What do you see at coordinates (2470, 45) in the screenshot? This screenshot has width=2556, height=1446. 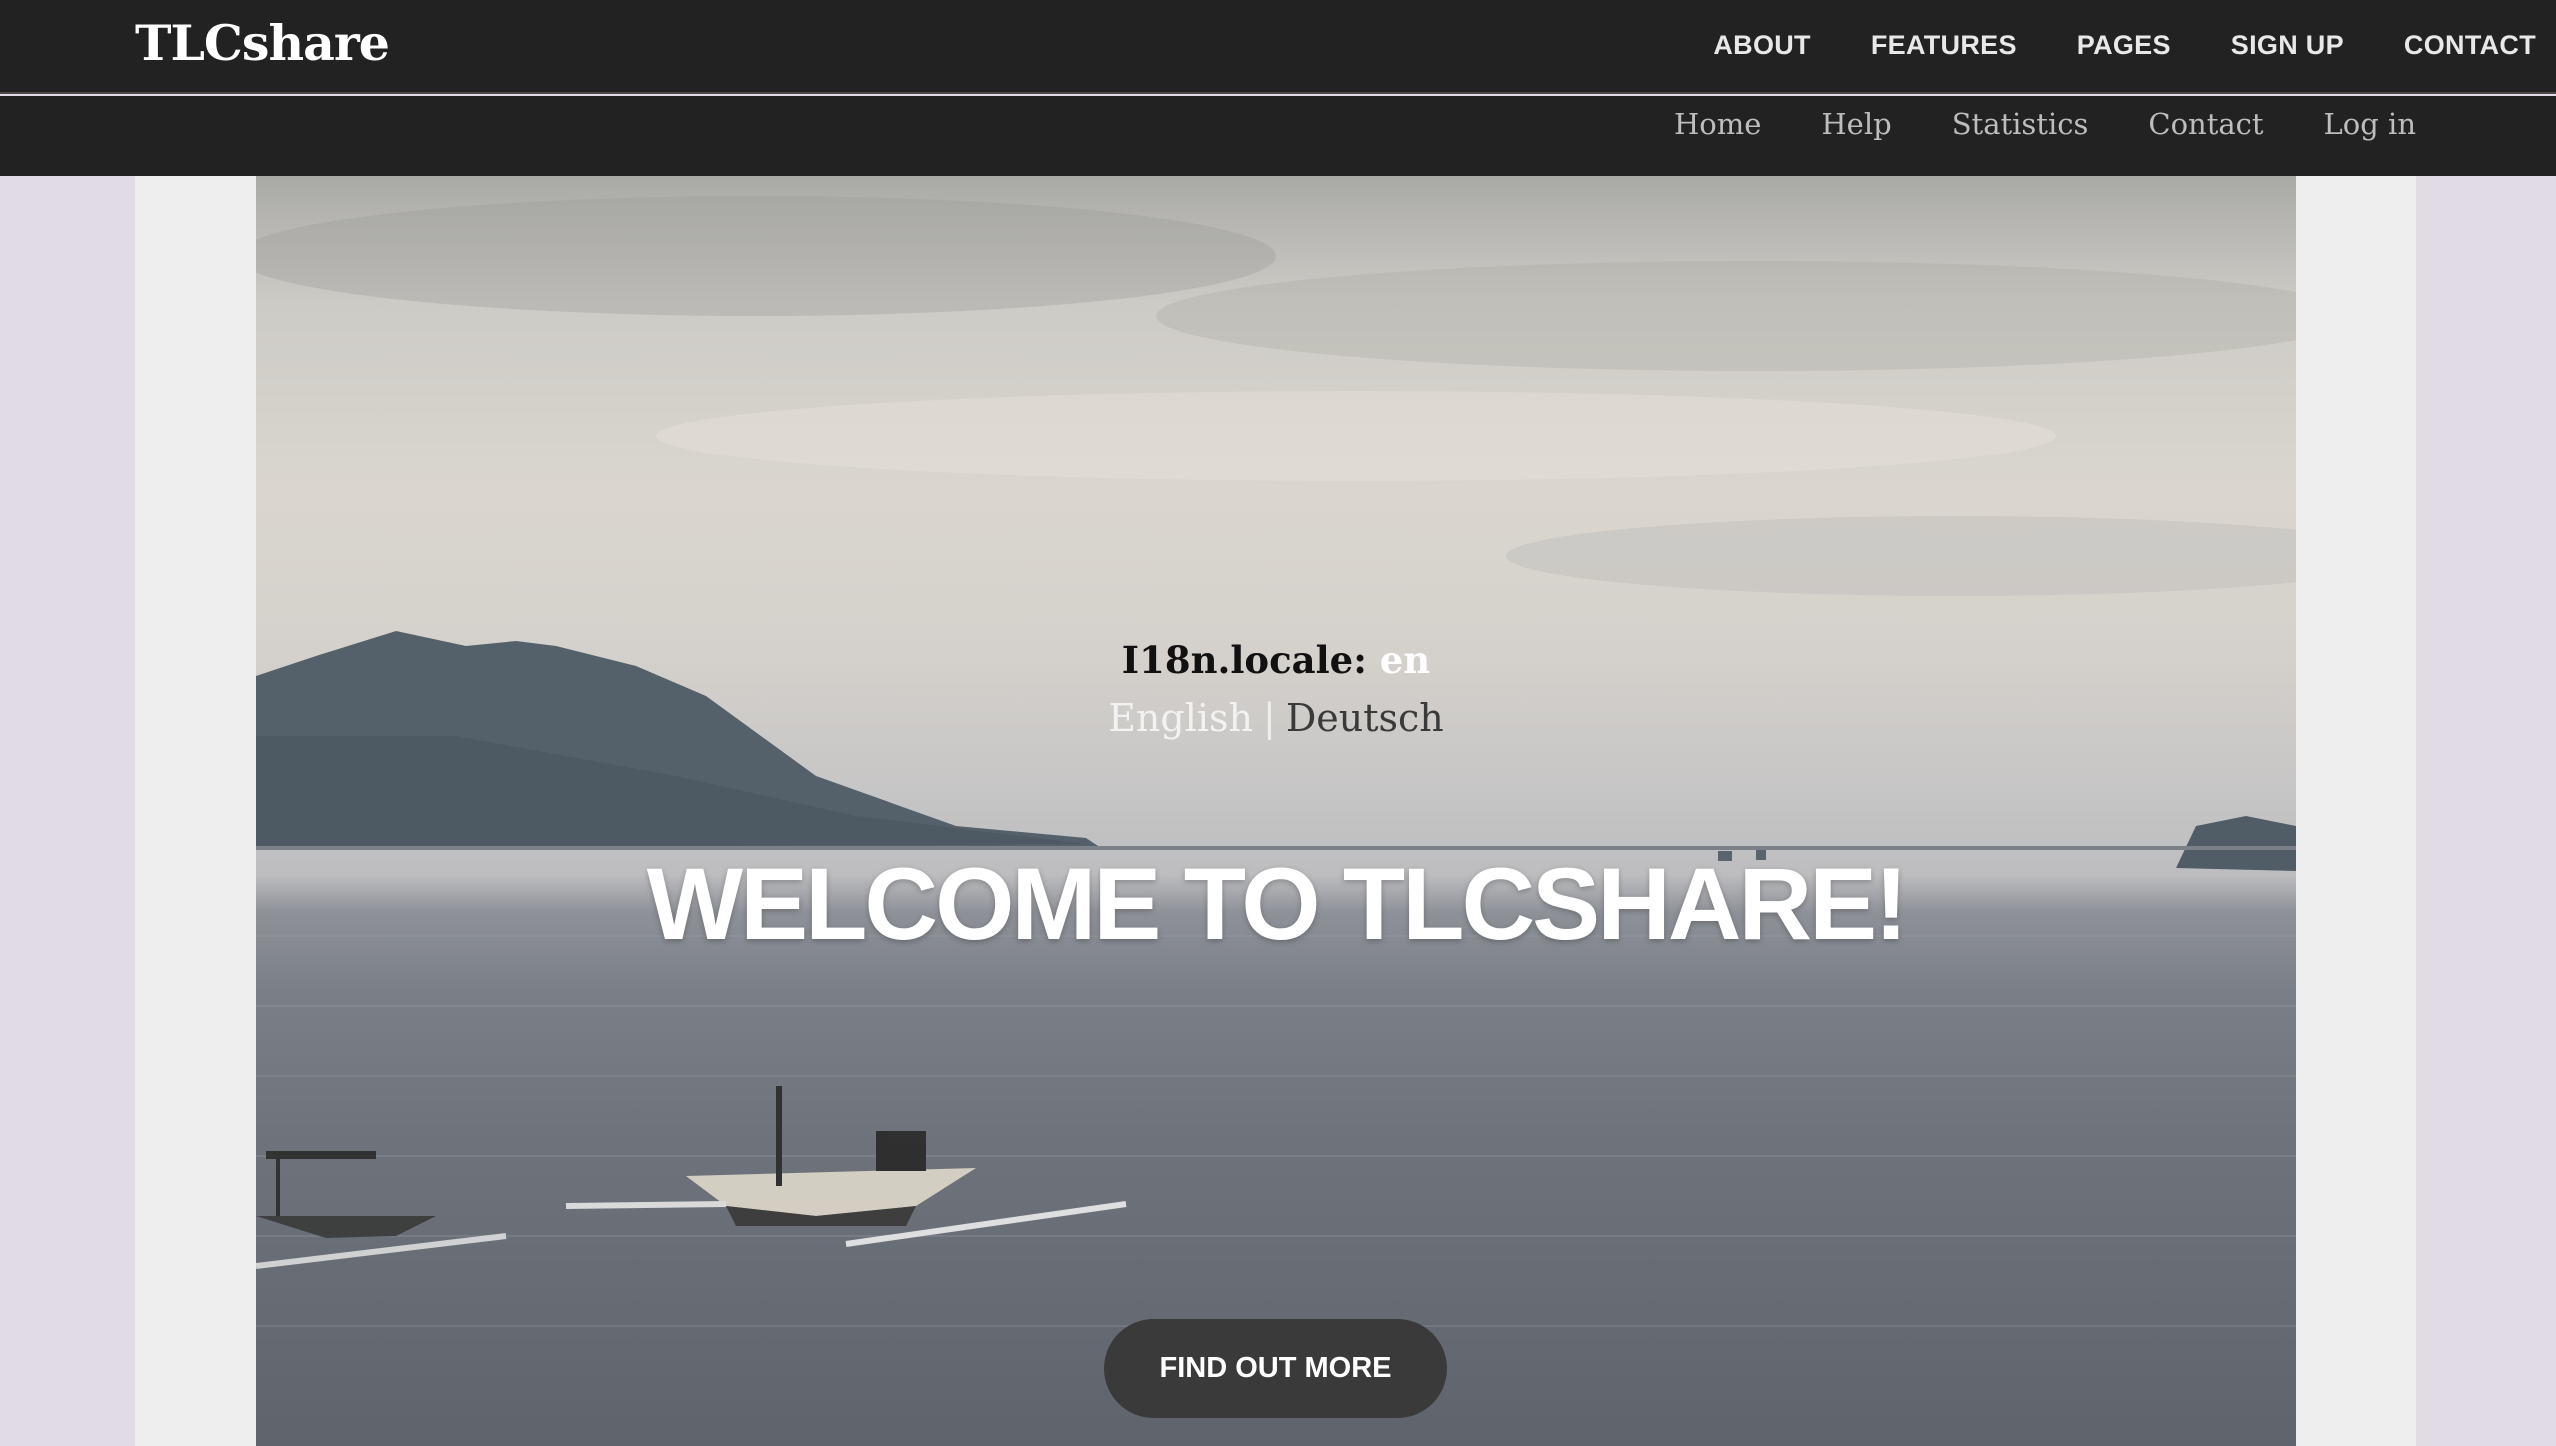 I see `nav-contact: CONTACT` at bounding box center [2470, 45].